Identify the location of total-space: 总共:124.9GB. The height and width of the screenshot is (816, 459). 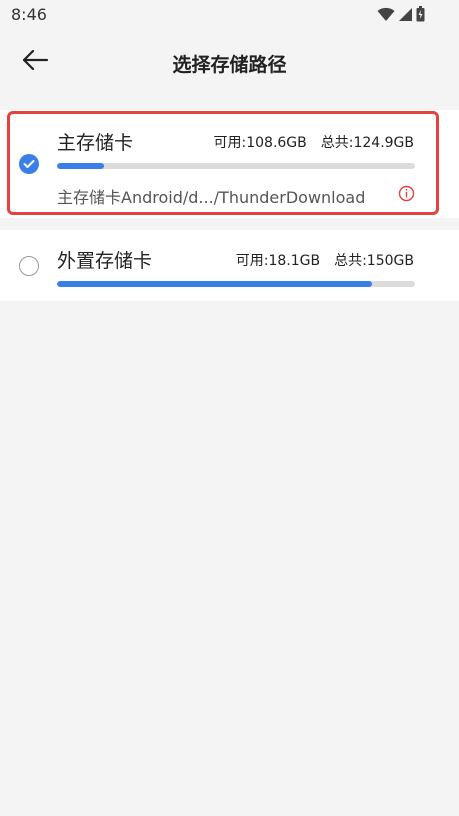
(367, 143).